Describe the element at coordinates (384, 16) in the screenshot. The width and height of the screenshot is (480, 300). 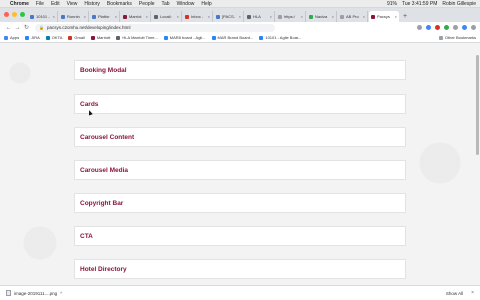
I see `browser-tab-active: Pacsys ×` at that location.